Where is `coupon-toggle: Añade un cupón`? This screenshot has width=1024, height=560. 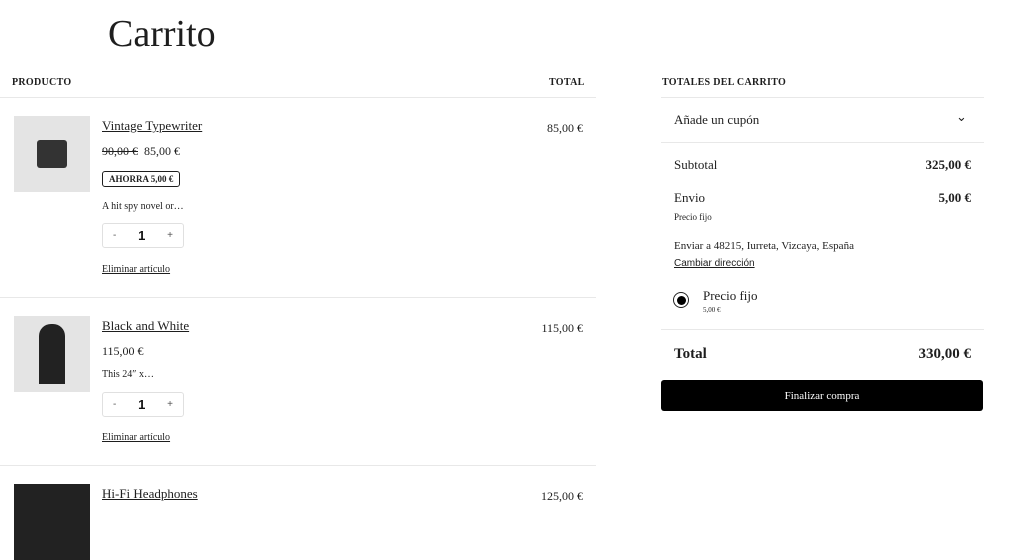 coupon-toggle: Añade un cupón is located at coordinates (716, 120).